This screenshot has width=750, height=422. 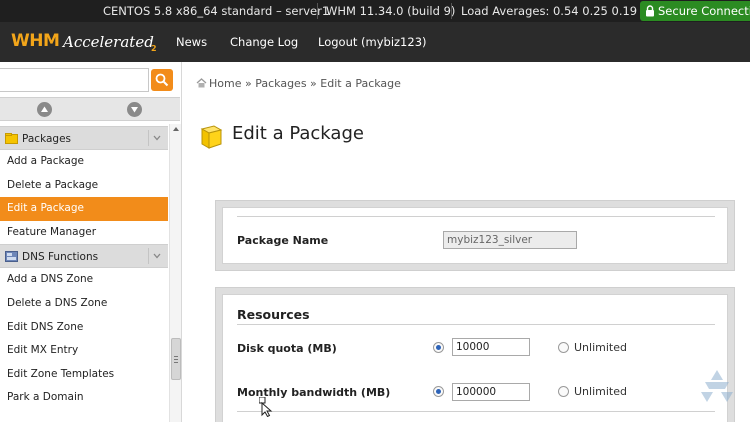 What do you see at coordinates (84, 209) in the screenshot?
I see `sidebar-item-edit-package: Edit a Package` at bounding box center [84, 209].